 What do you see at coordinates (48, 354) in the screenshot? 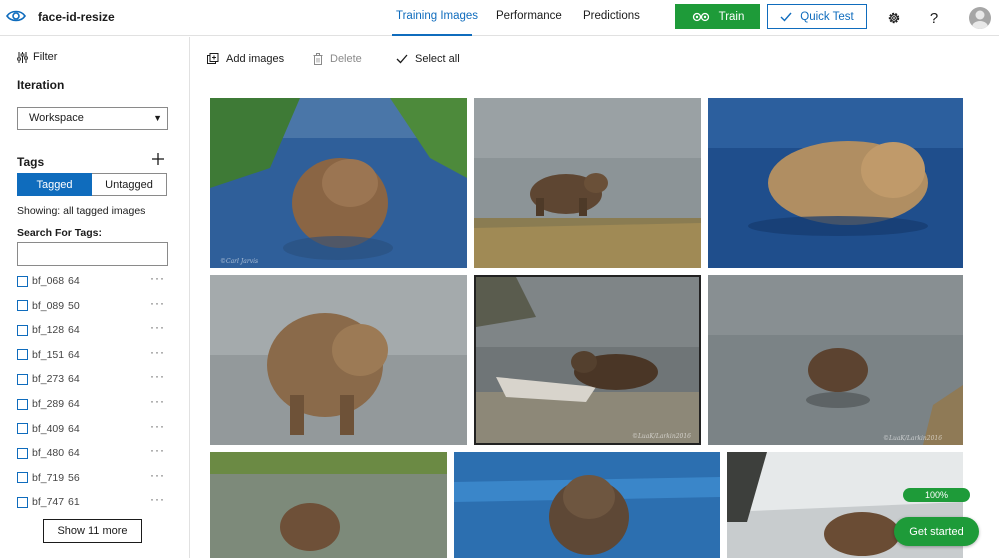
I see `tag-name: bf_151` at bounding box center [48, 354].